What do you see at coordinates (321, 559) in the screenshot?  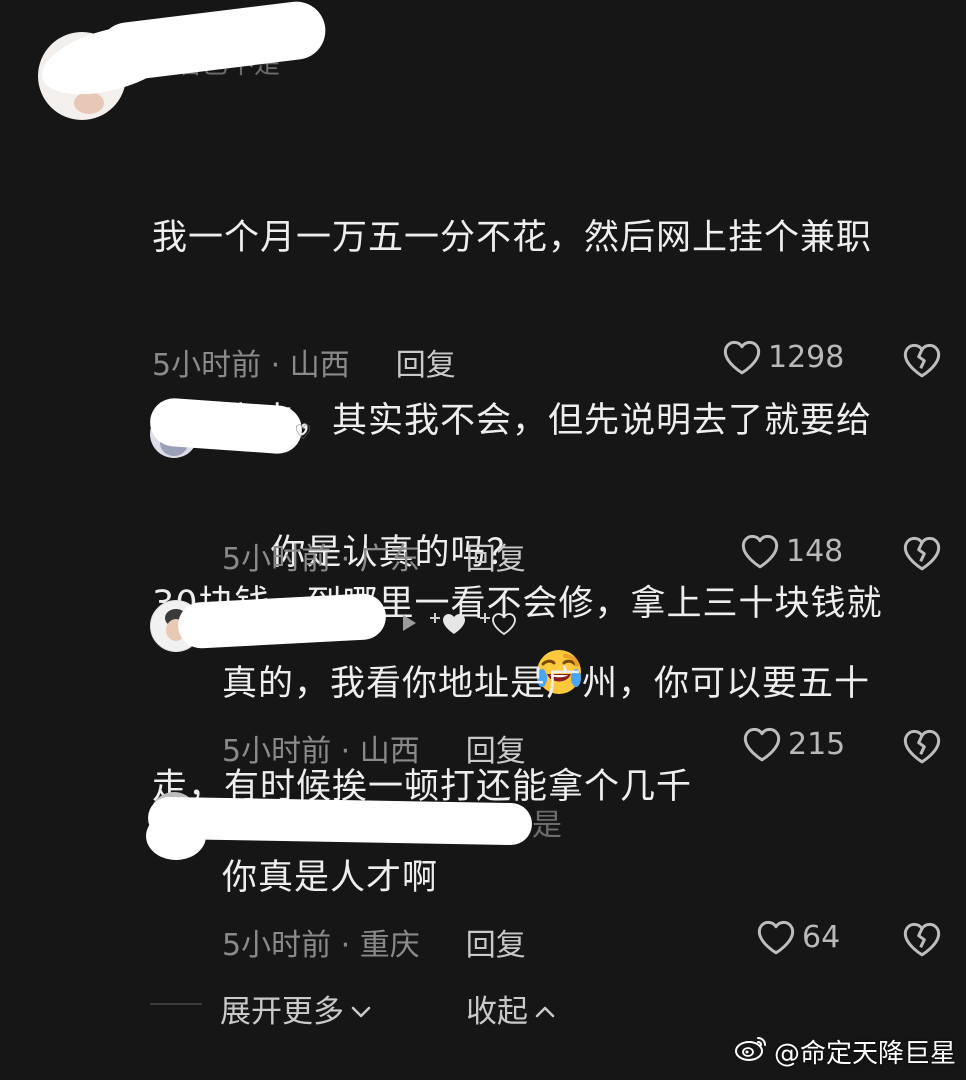 I see `timestamp-location: 5小时前 · 广东` at bounding box center [321, 559].